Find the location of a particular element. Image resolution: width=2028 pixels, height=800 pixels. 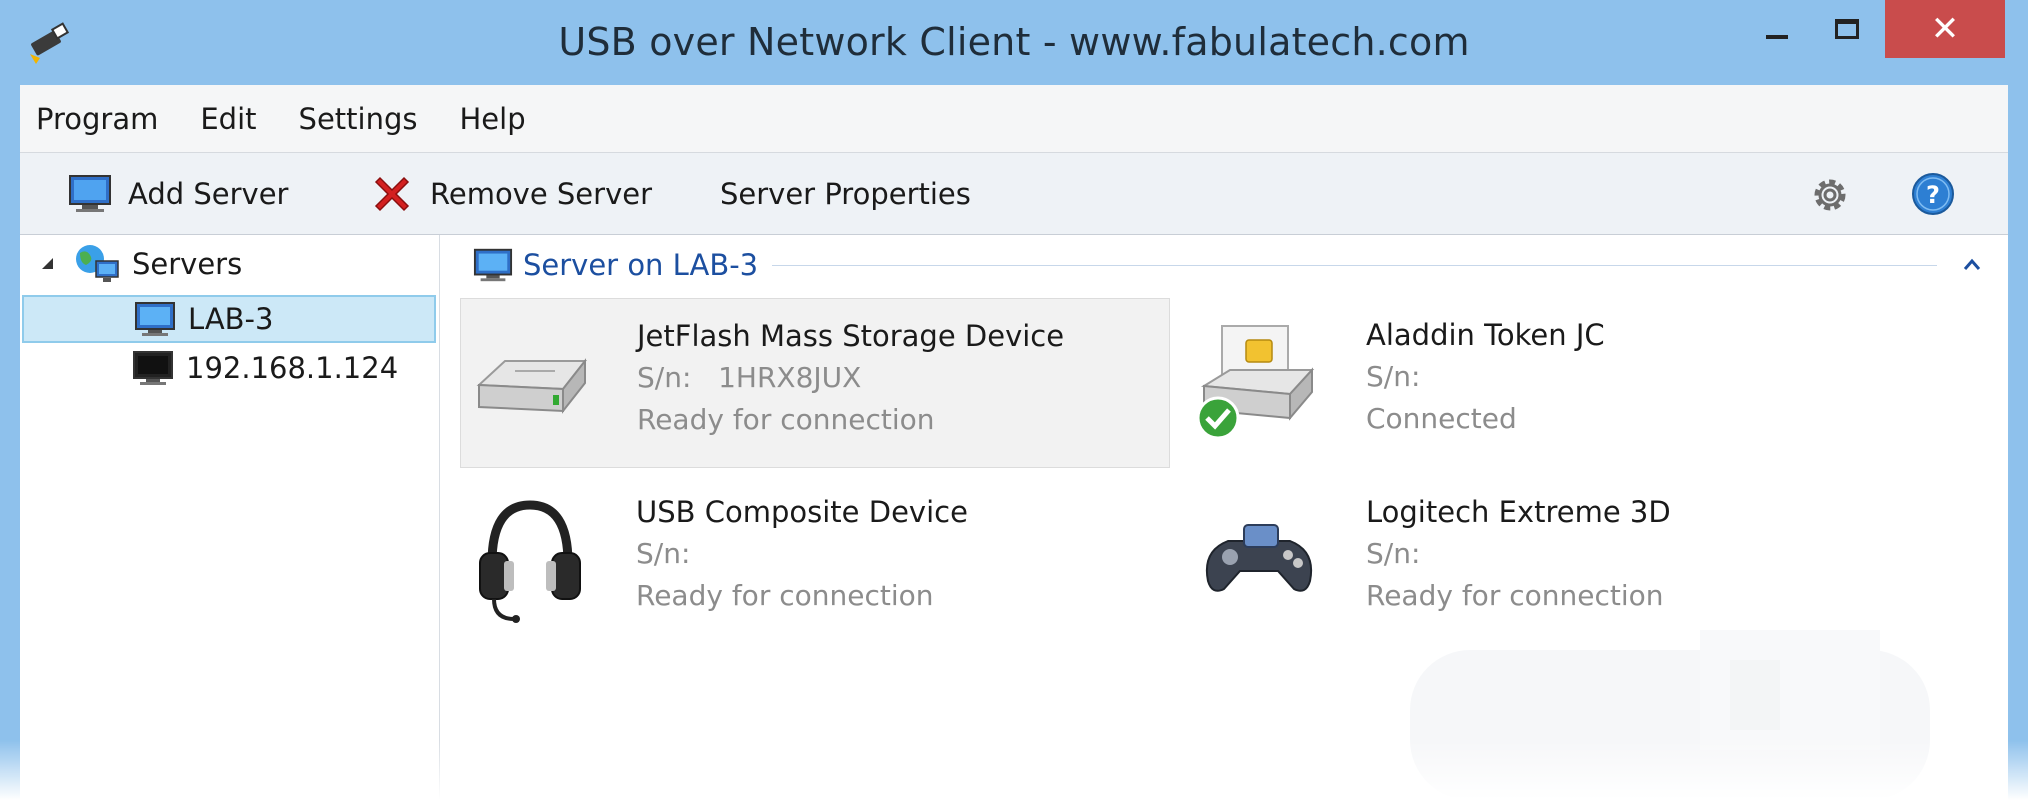

device-status: Connected is located at coordinates (1441, 418).